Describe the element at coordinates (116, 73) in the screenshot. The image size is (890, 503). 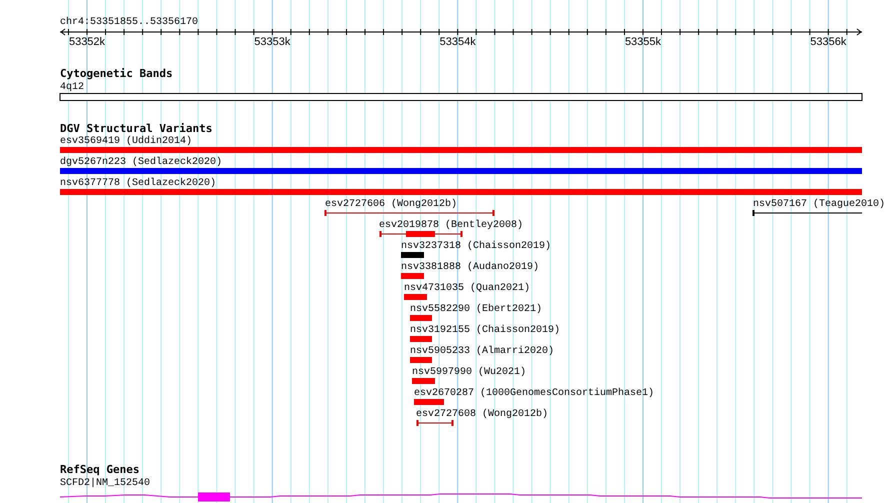
I see `track-title: Cytogenetic Bands` at that location.